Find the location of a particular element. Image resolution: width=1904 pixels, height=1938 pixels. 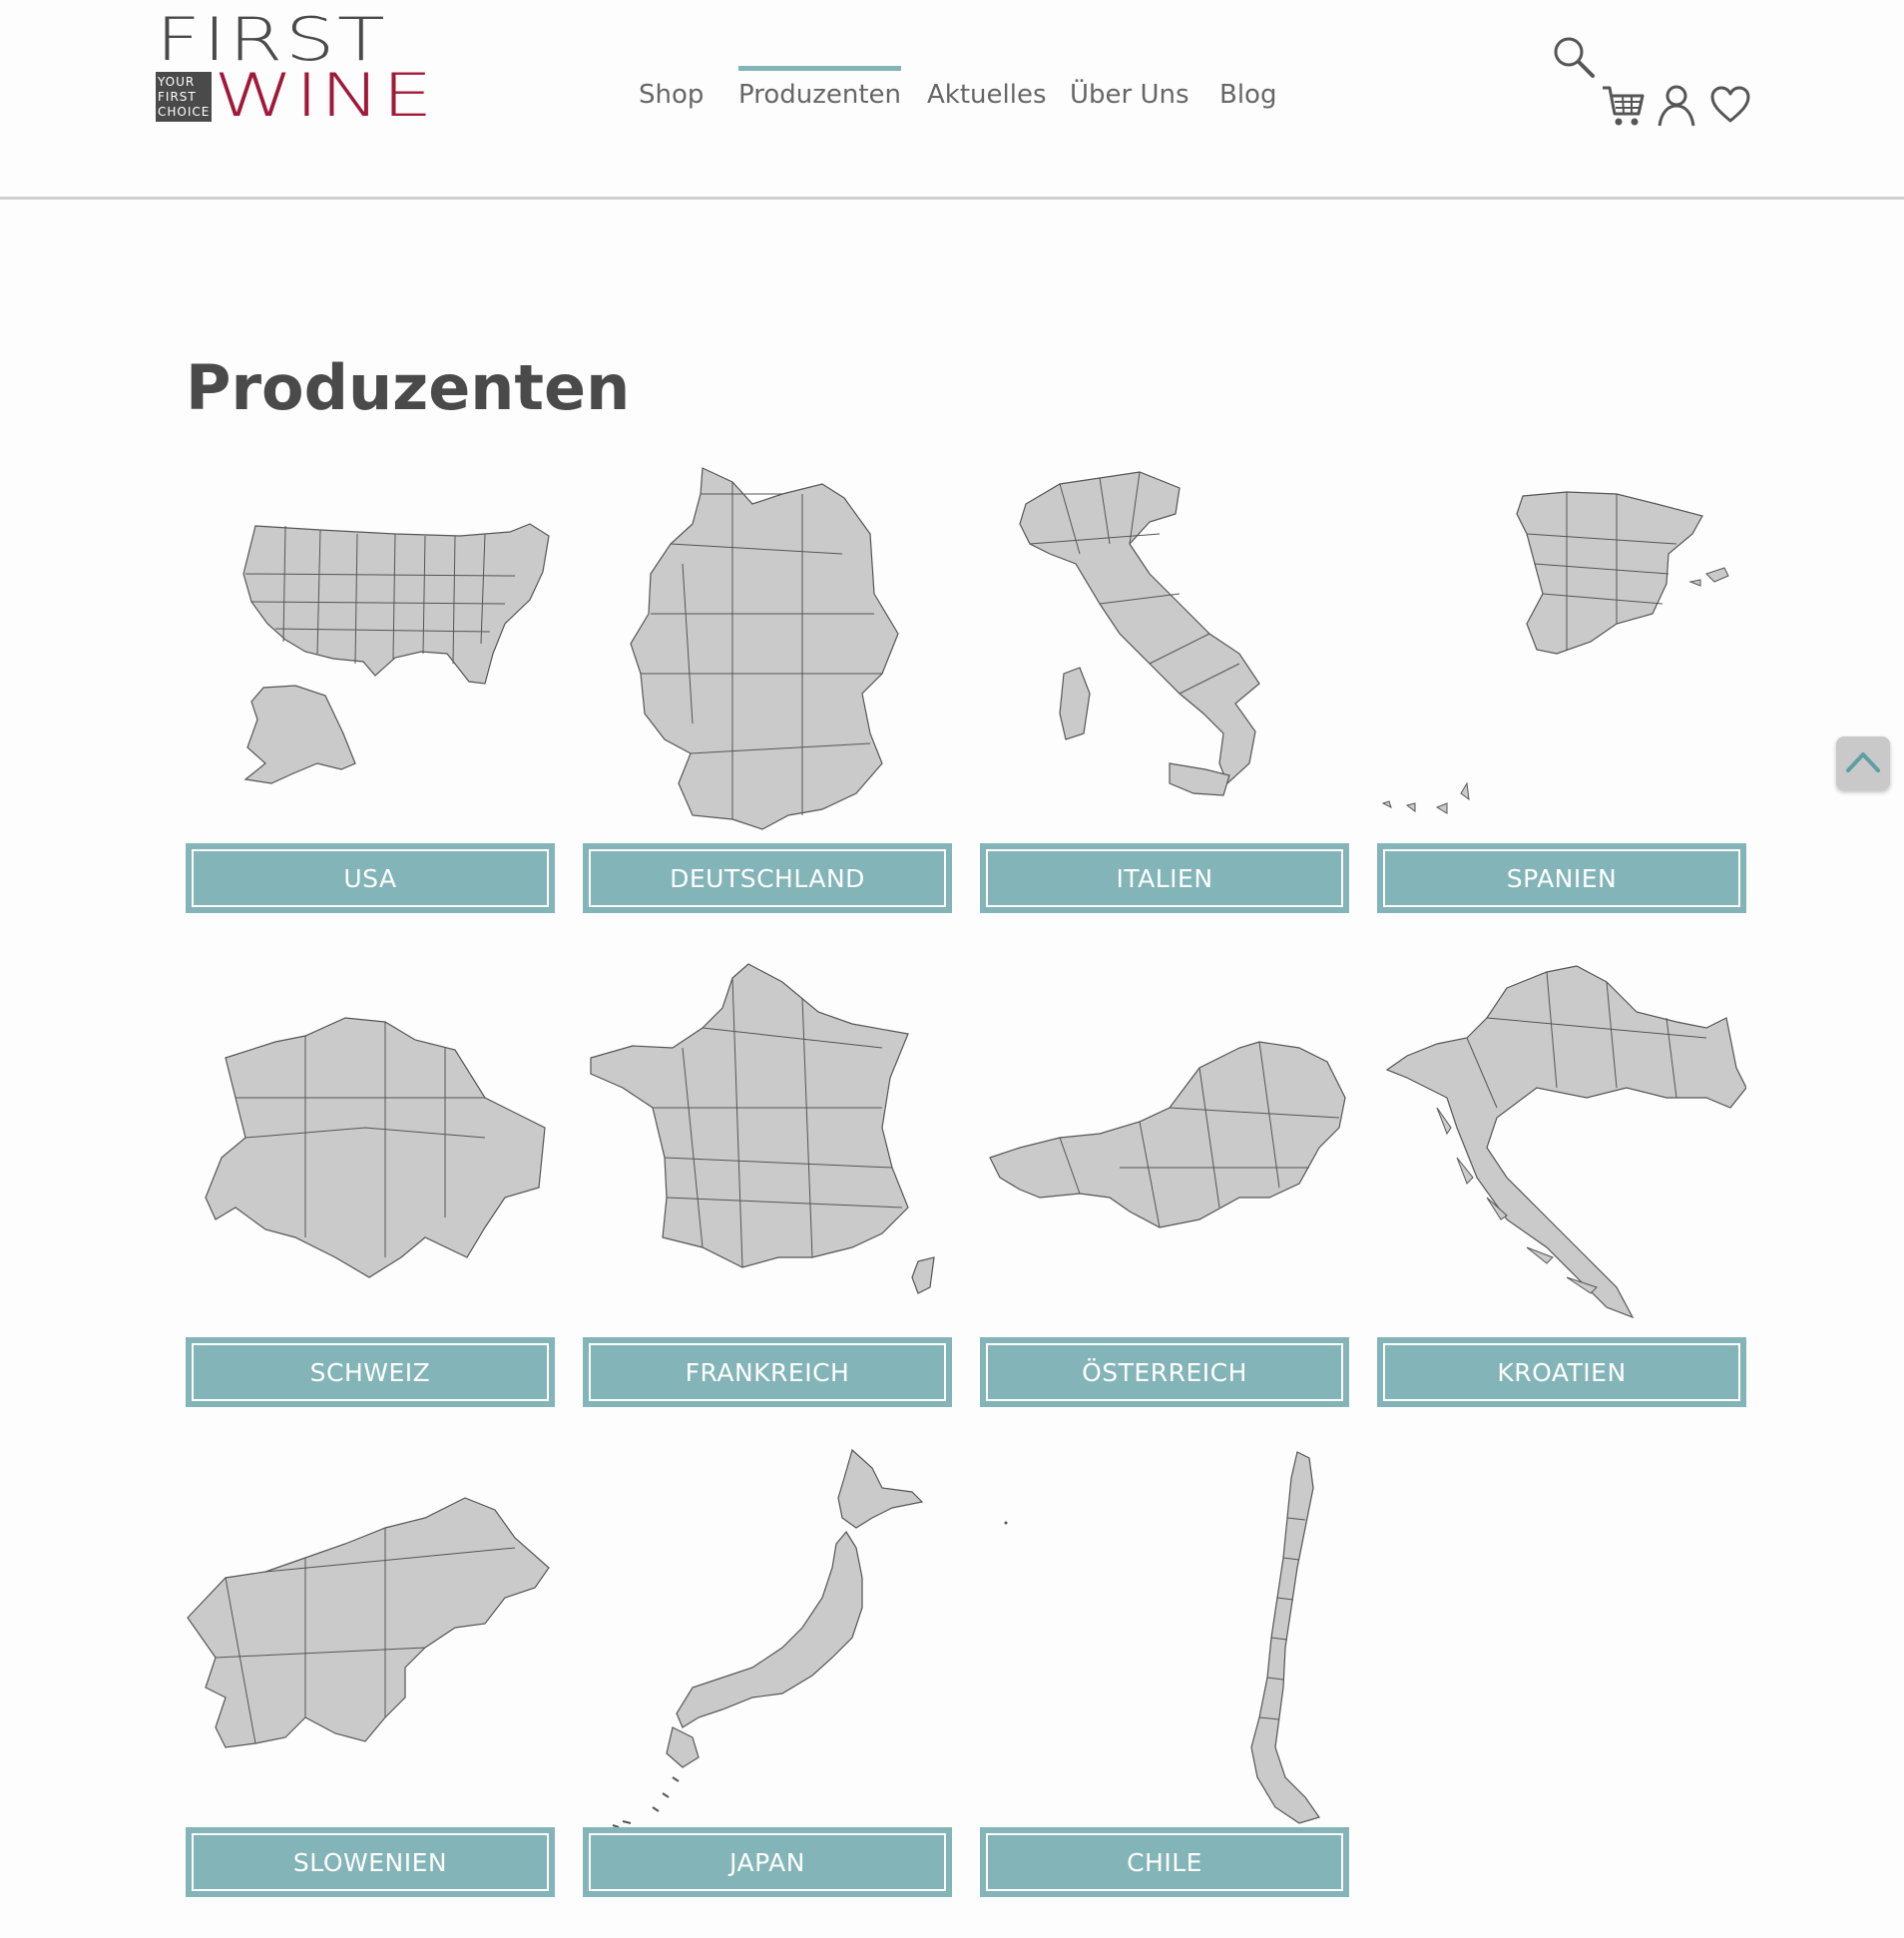

country-card-usa: USA is located at coordinates (370, 693).